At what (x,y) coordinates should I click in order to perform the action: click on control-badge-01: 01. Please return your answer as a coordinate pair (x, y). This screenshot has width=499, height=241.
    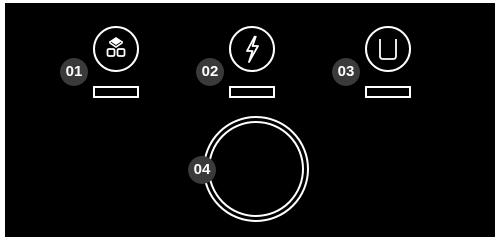
    Looking at the image, I should click on (74, 72).